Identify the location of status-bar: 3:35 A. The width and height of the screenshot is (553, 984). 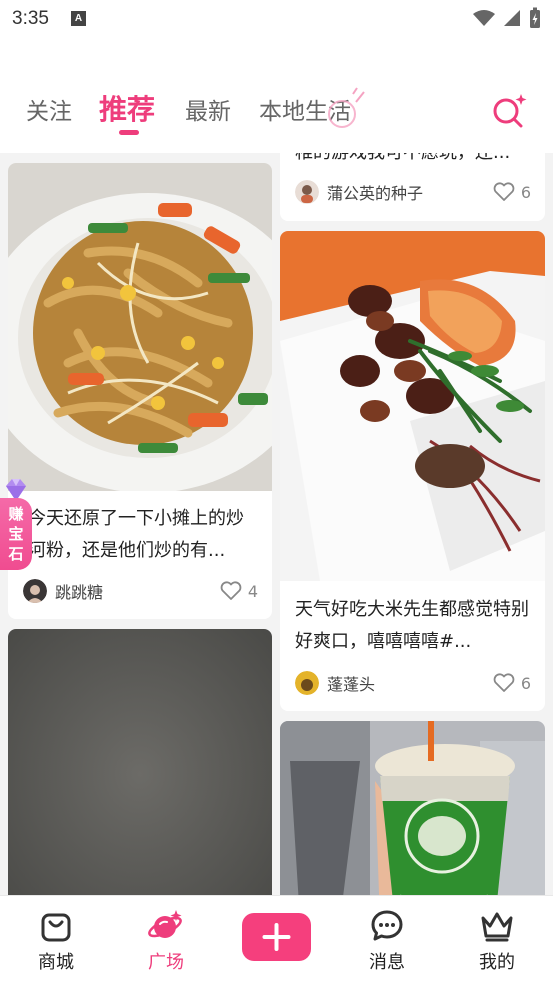
(276, 20).